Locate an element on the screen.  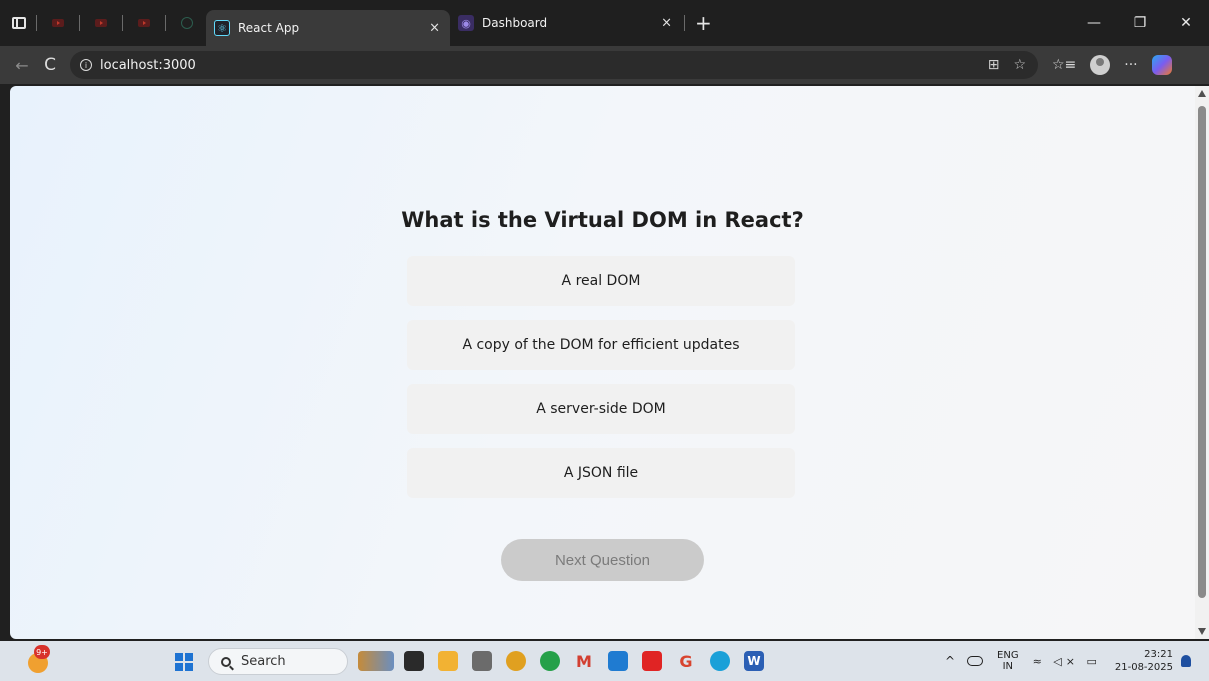
split-screen-icon: ⊞ is located at coordinates (994, 65).